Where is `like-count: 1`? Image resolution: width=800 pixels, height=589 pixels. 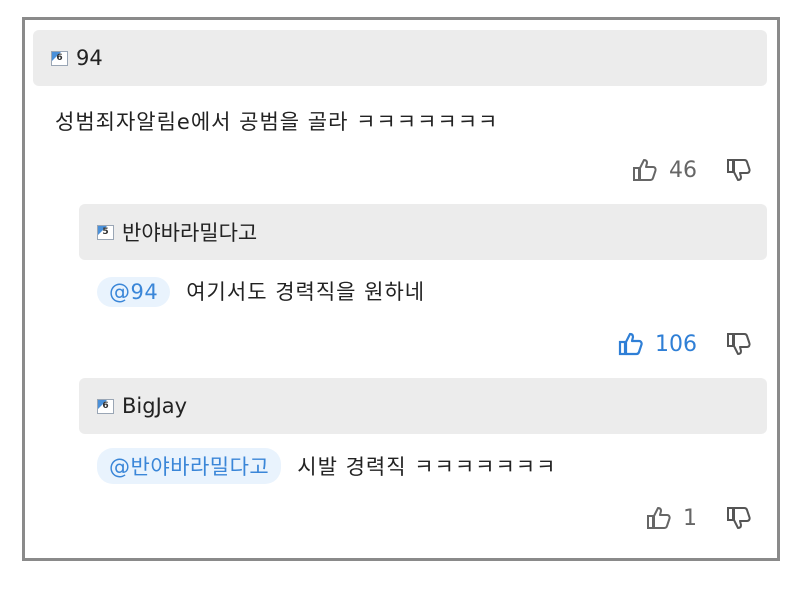 like-count: 1 is located at coordinates (690, 518).